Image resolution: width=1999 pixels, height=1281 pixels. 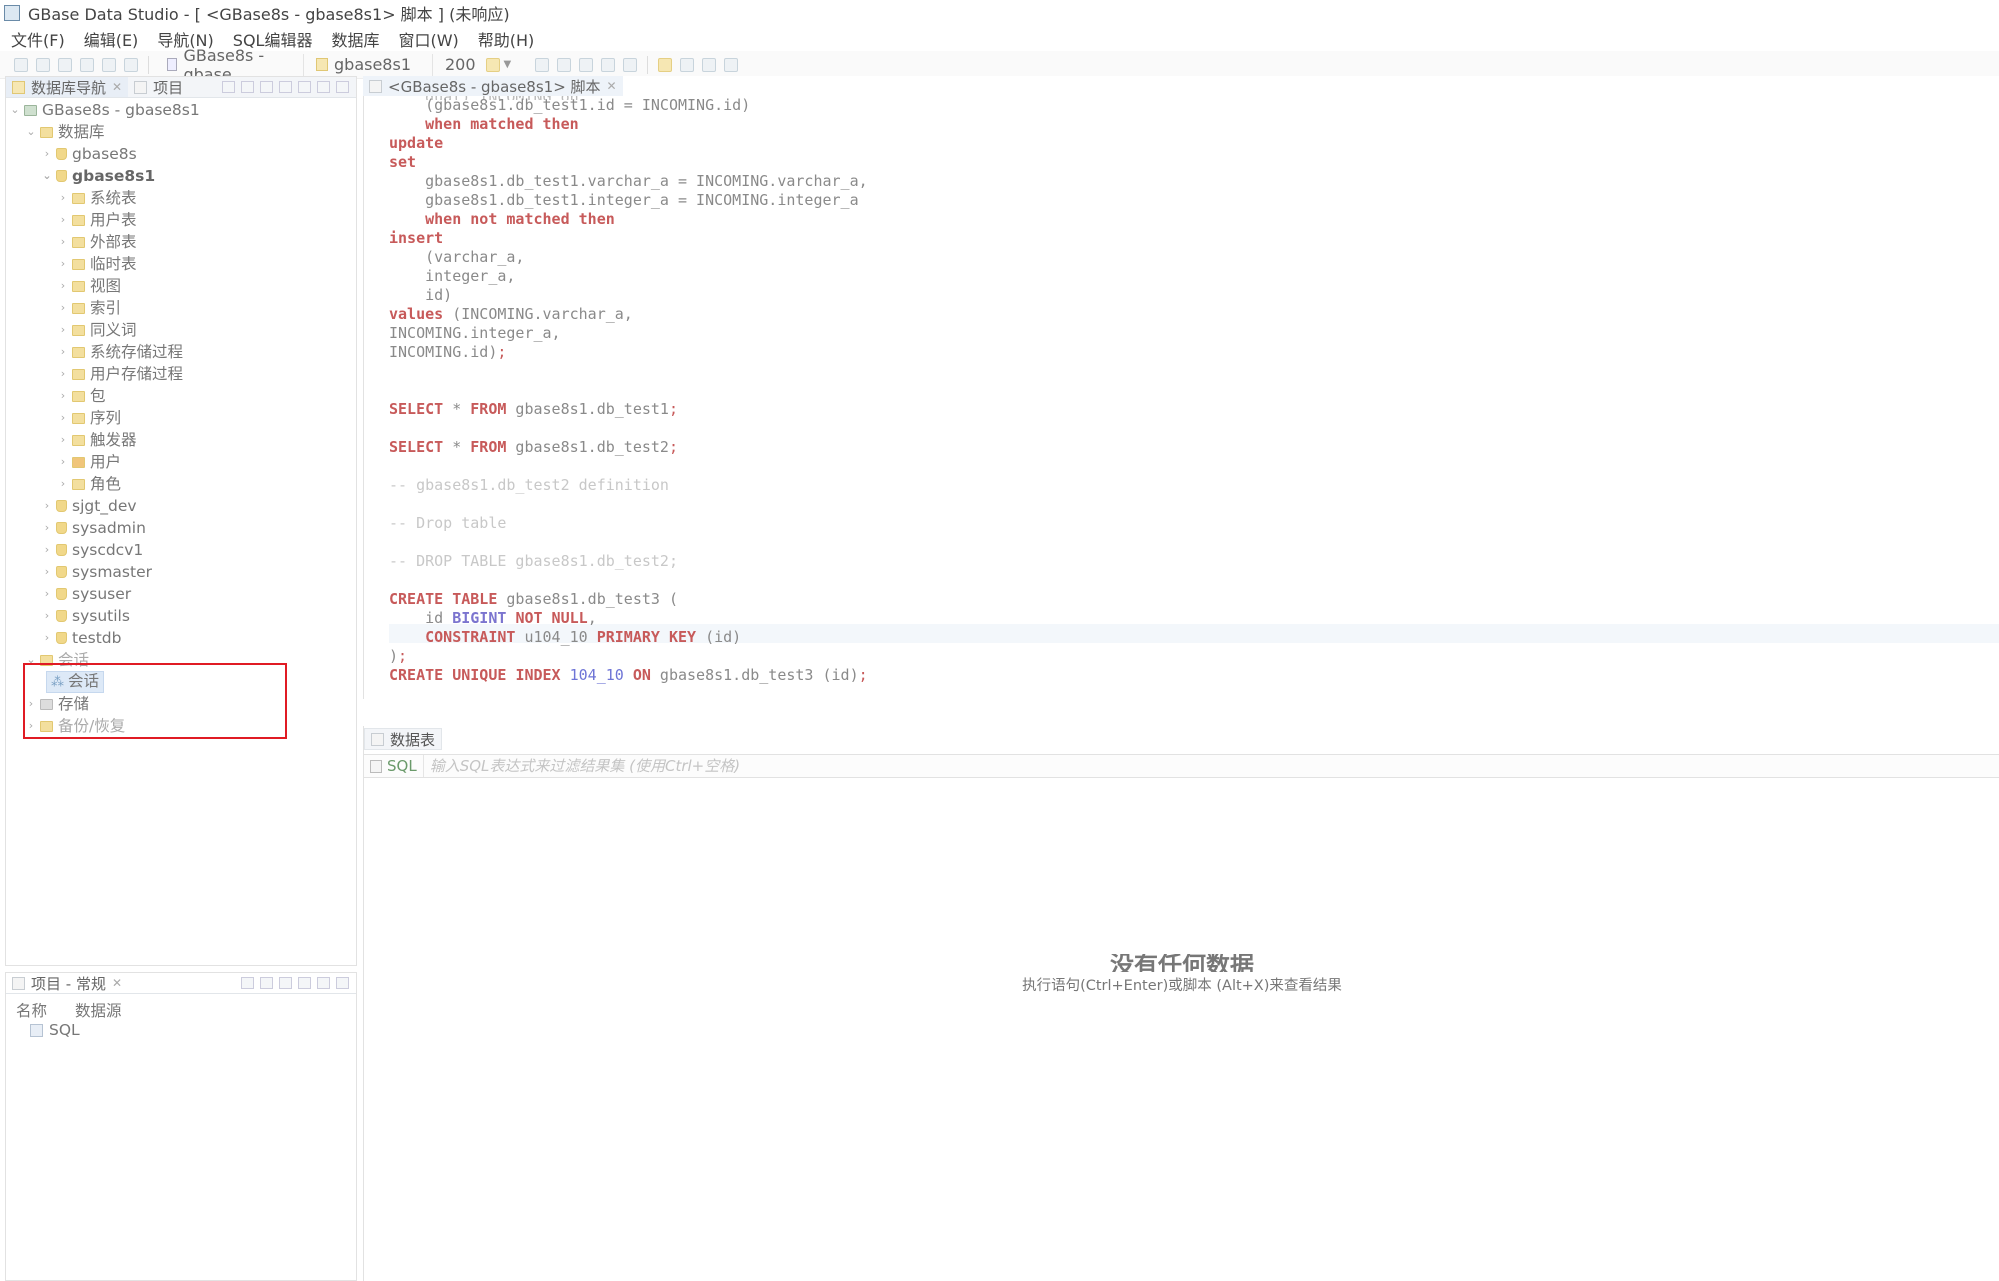 What do you see at coordinates (88, 286) in the screenshot?
I see `tree-node-views: › 视图` at bounding box center [88, 286].